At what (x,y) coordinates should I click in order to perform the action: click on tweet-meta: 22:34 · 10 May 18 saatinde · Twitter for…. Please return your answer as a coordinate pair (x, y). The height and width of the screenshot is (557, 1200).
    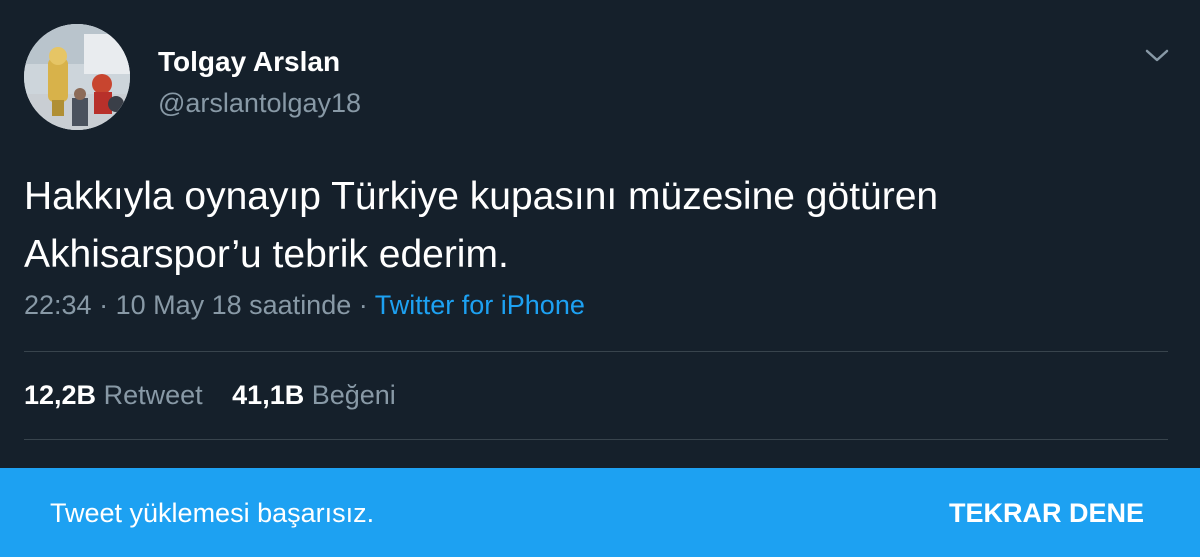
    Looking at the image, I should click on (304, 305).